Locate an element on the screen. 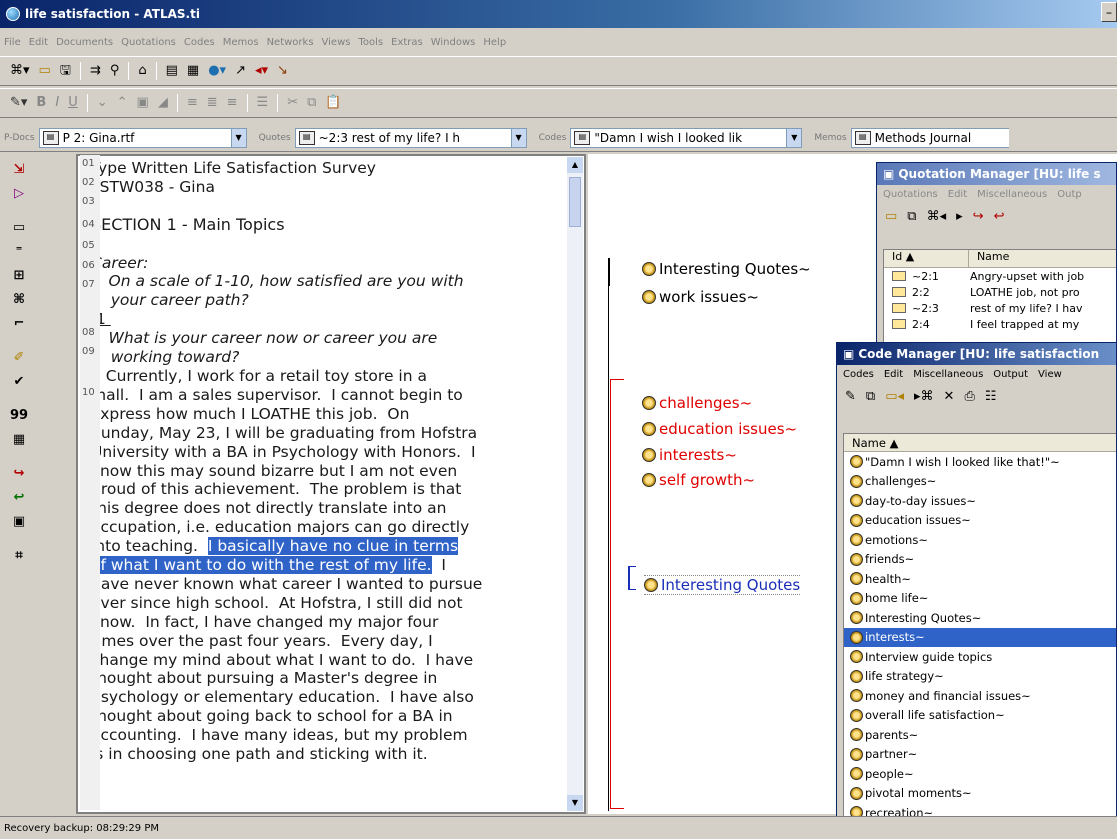  align-left-icon: ≡ is located at coordinates (192, 103).